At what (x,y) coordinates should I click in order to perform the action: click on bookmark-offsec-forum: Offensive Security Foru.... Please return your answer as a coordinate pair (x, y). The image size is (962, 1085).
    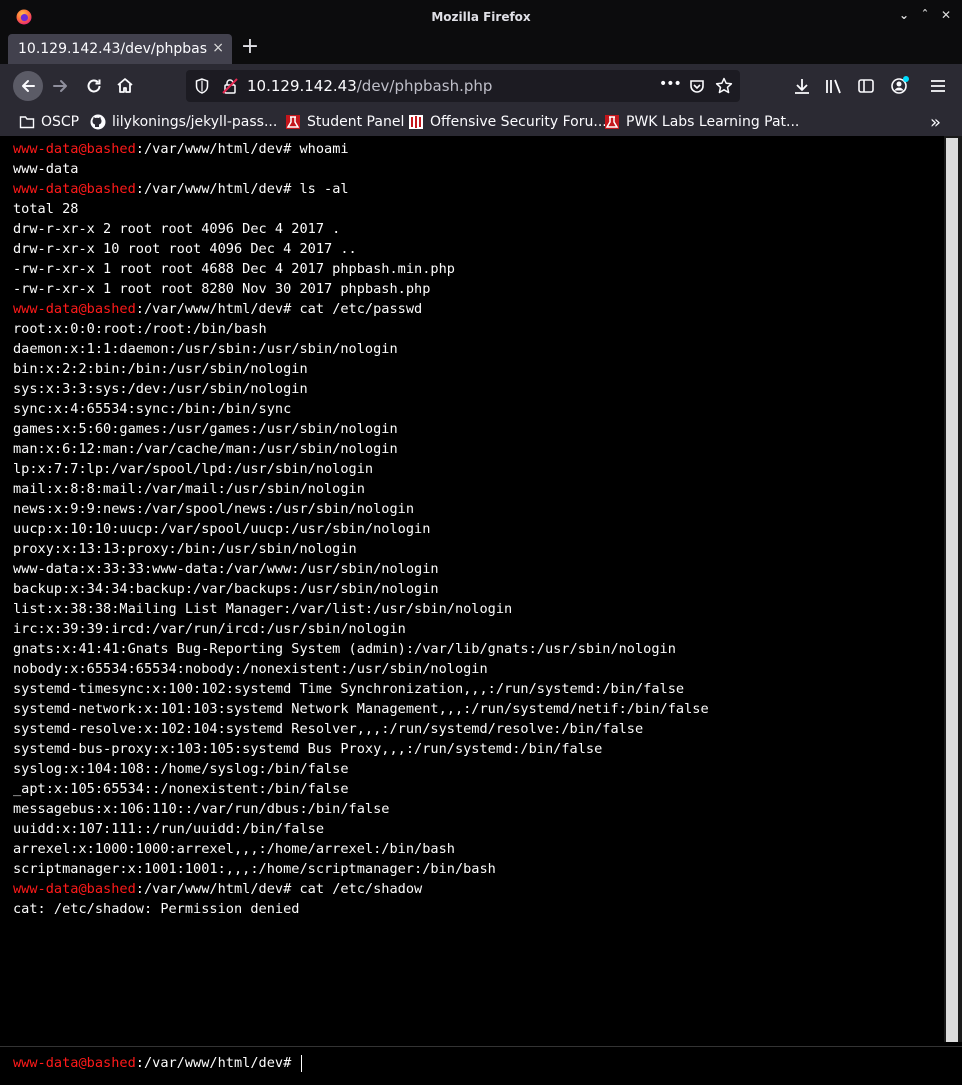
    Looking at the image, I should click on (507, 122).